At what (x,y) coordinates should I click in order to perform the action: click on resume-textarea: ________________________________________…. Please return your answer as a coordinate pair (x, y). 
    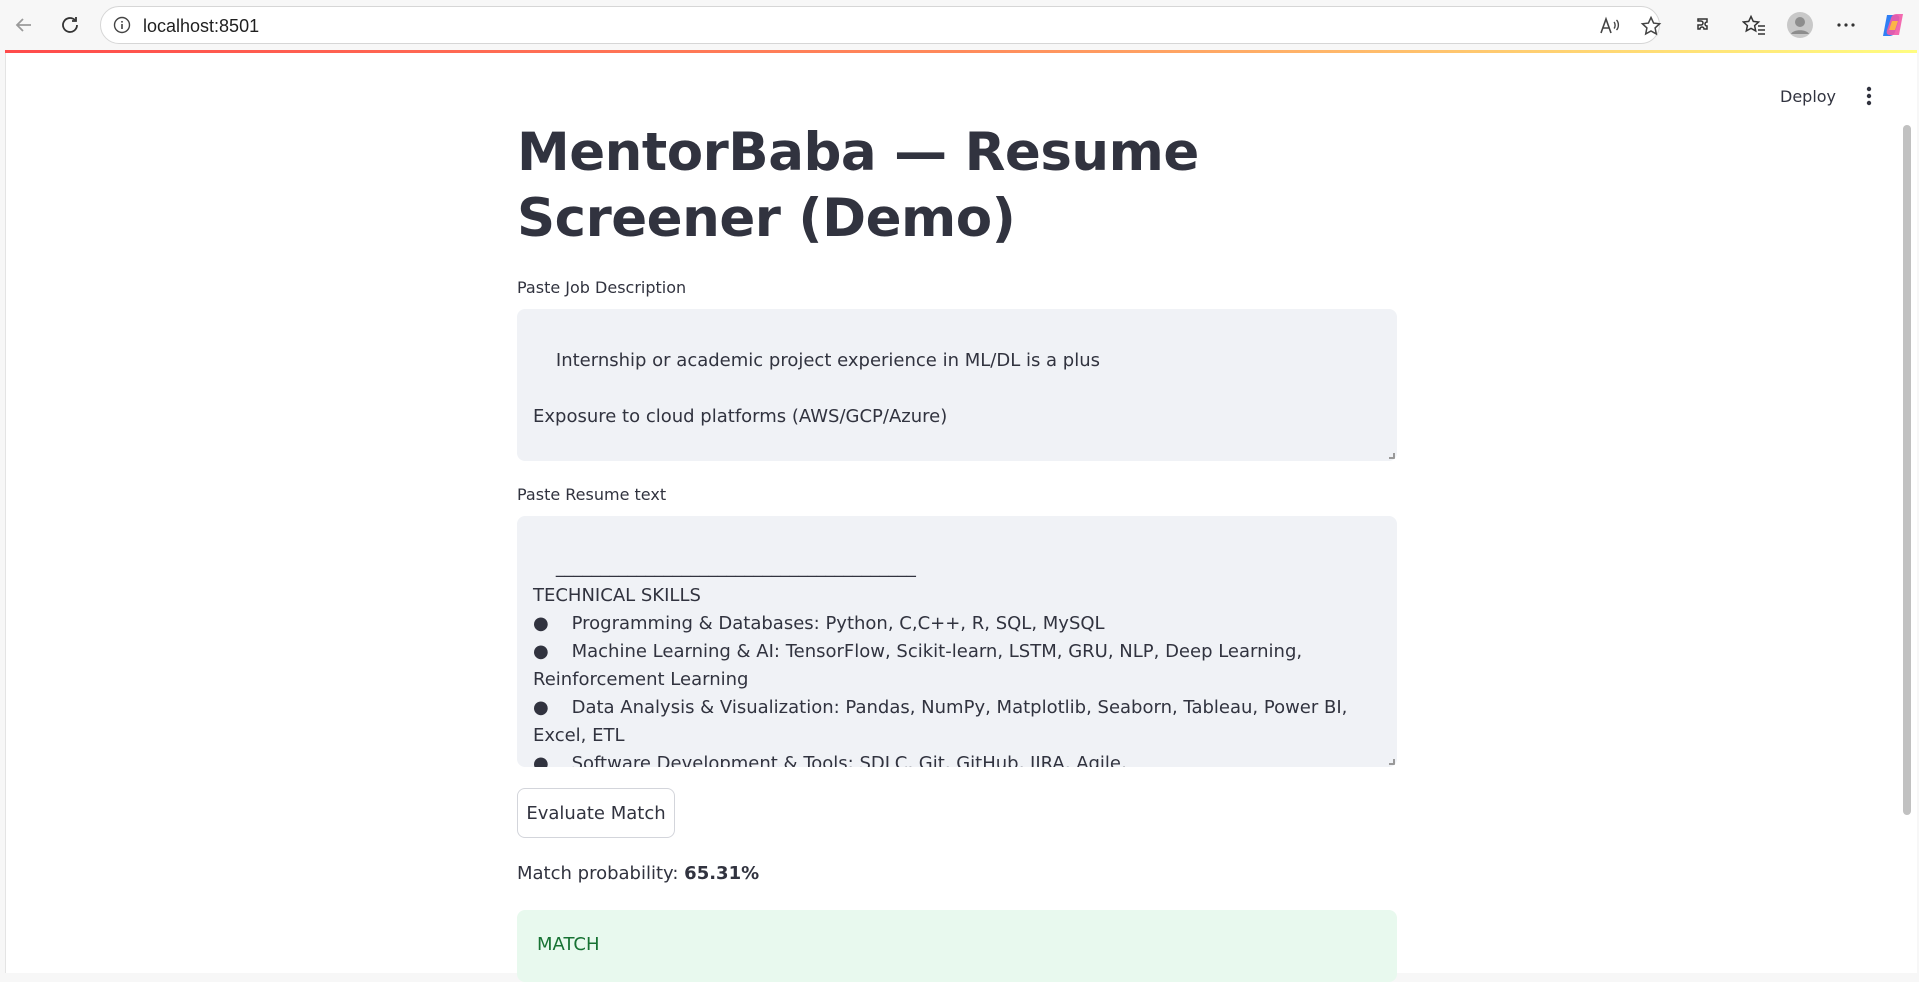
    Looking at the image, I should click on (957, 641).